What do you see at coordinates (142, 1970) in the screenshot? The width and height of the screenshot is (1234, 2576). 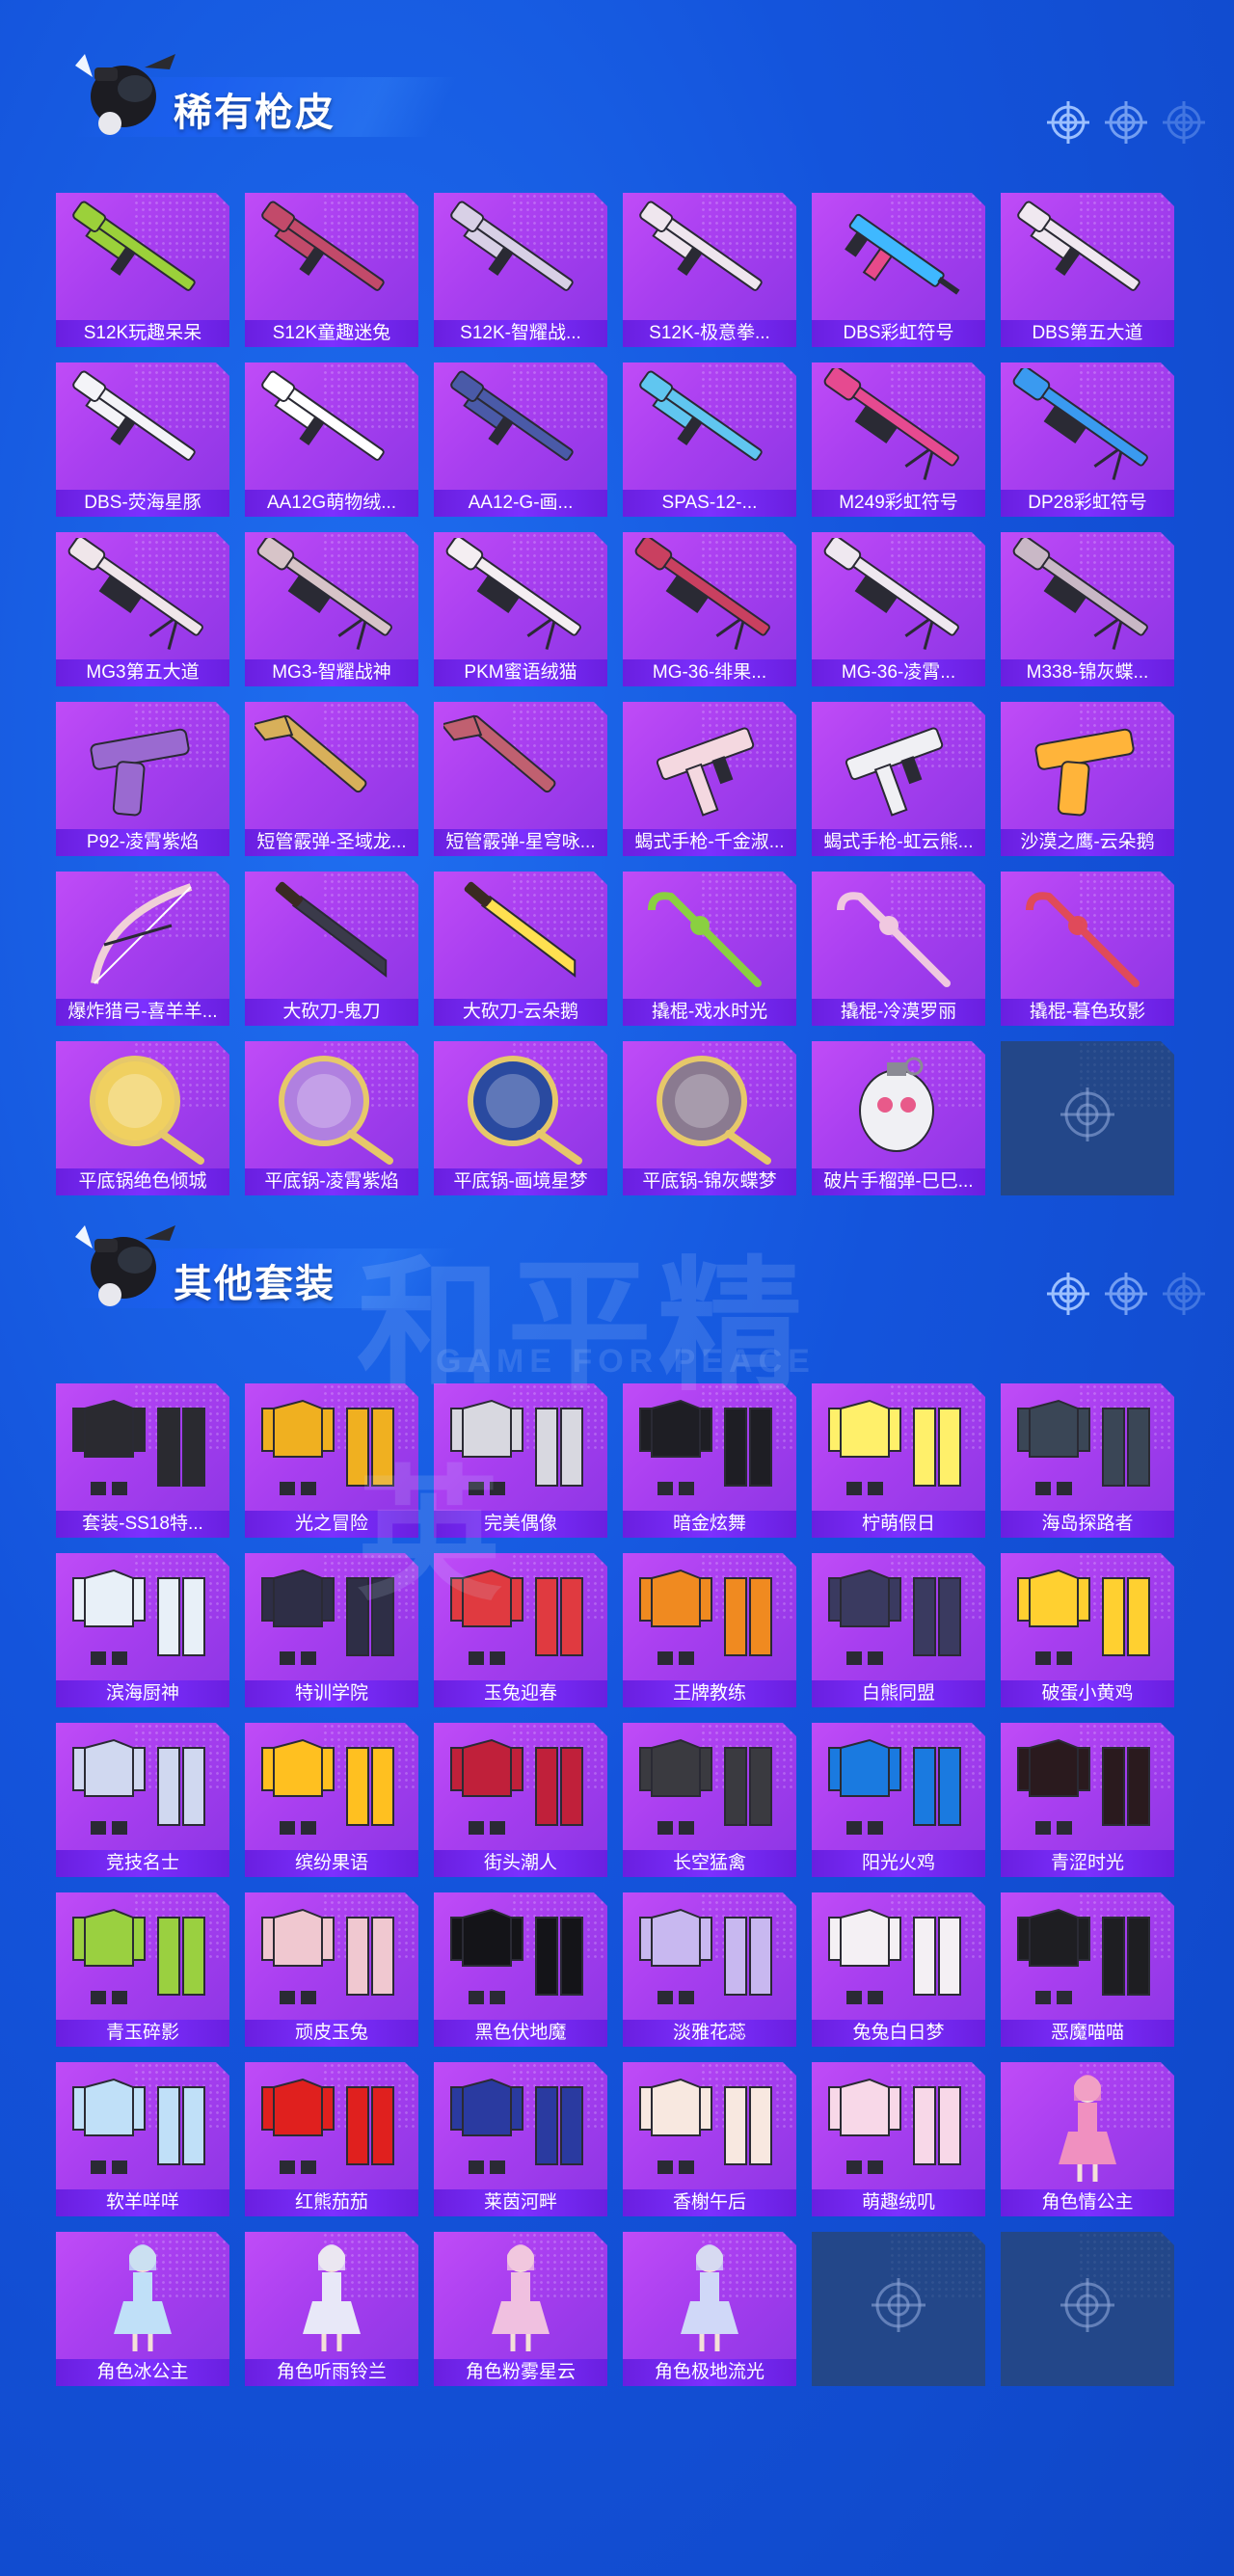 I see `item-card: 青玉碎影` at bounding box center [142, 1970].